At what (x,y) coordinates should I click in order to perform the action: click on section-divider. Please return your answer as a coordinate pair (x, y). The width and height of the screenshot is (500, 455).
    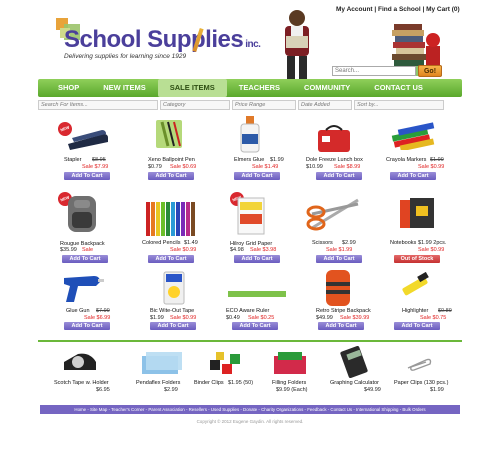
    Looking at the image, I should click on (250, 341).